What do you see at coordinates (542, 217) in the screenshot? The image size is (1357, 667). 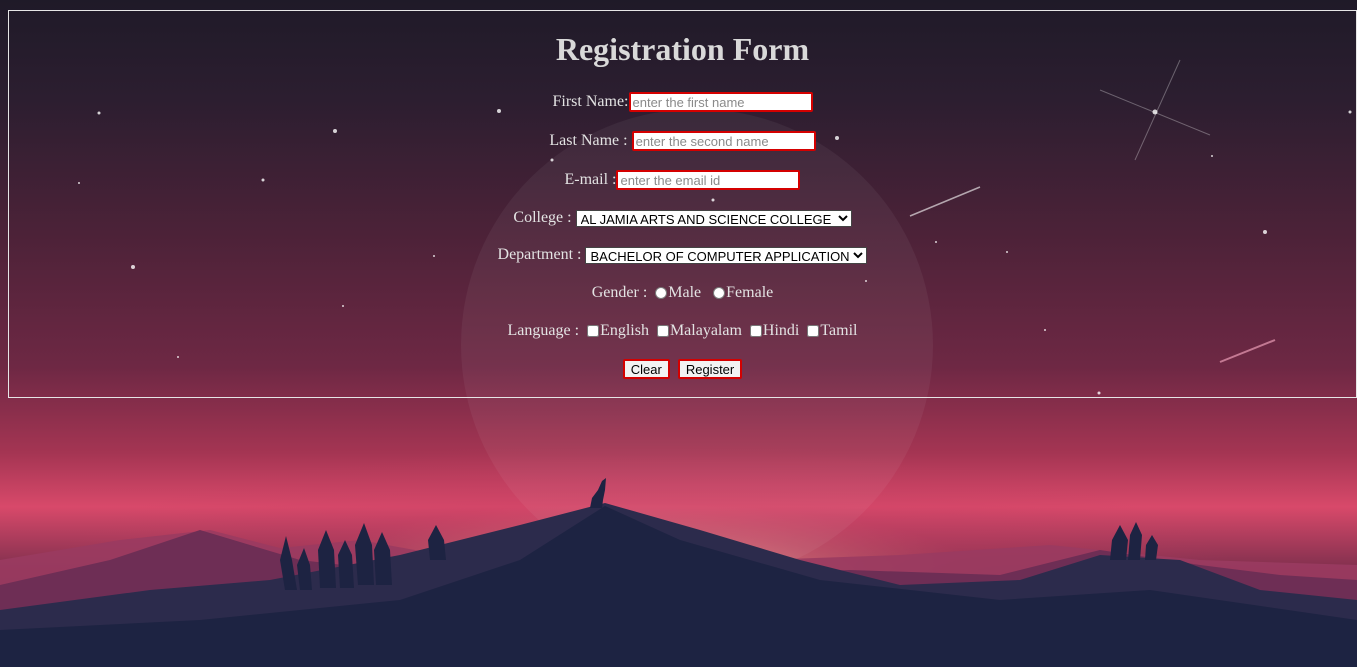 I see `college-label: College :` at bounding box center [542, 217].